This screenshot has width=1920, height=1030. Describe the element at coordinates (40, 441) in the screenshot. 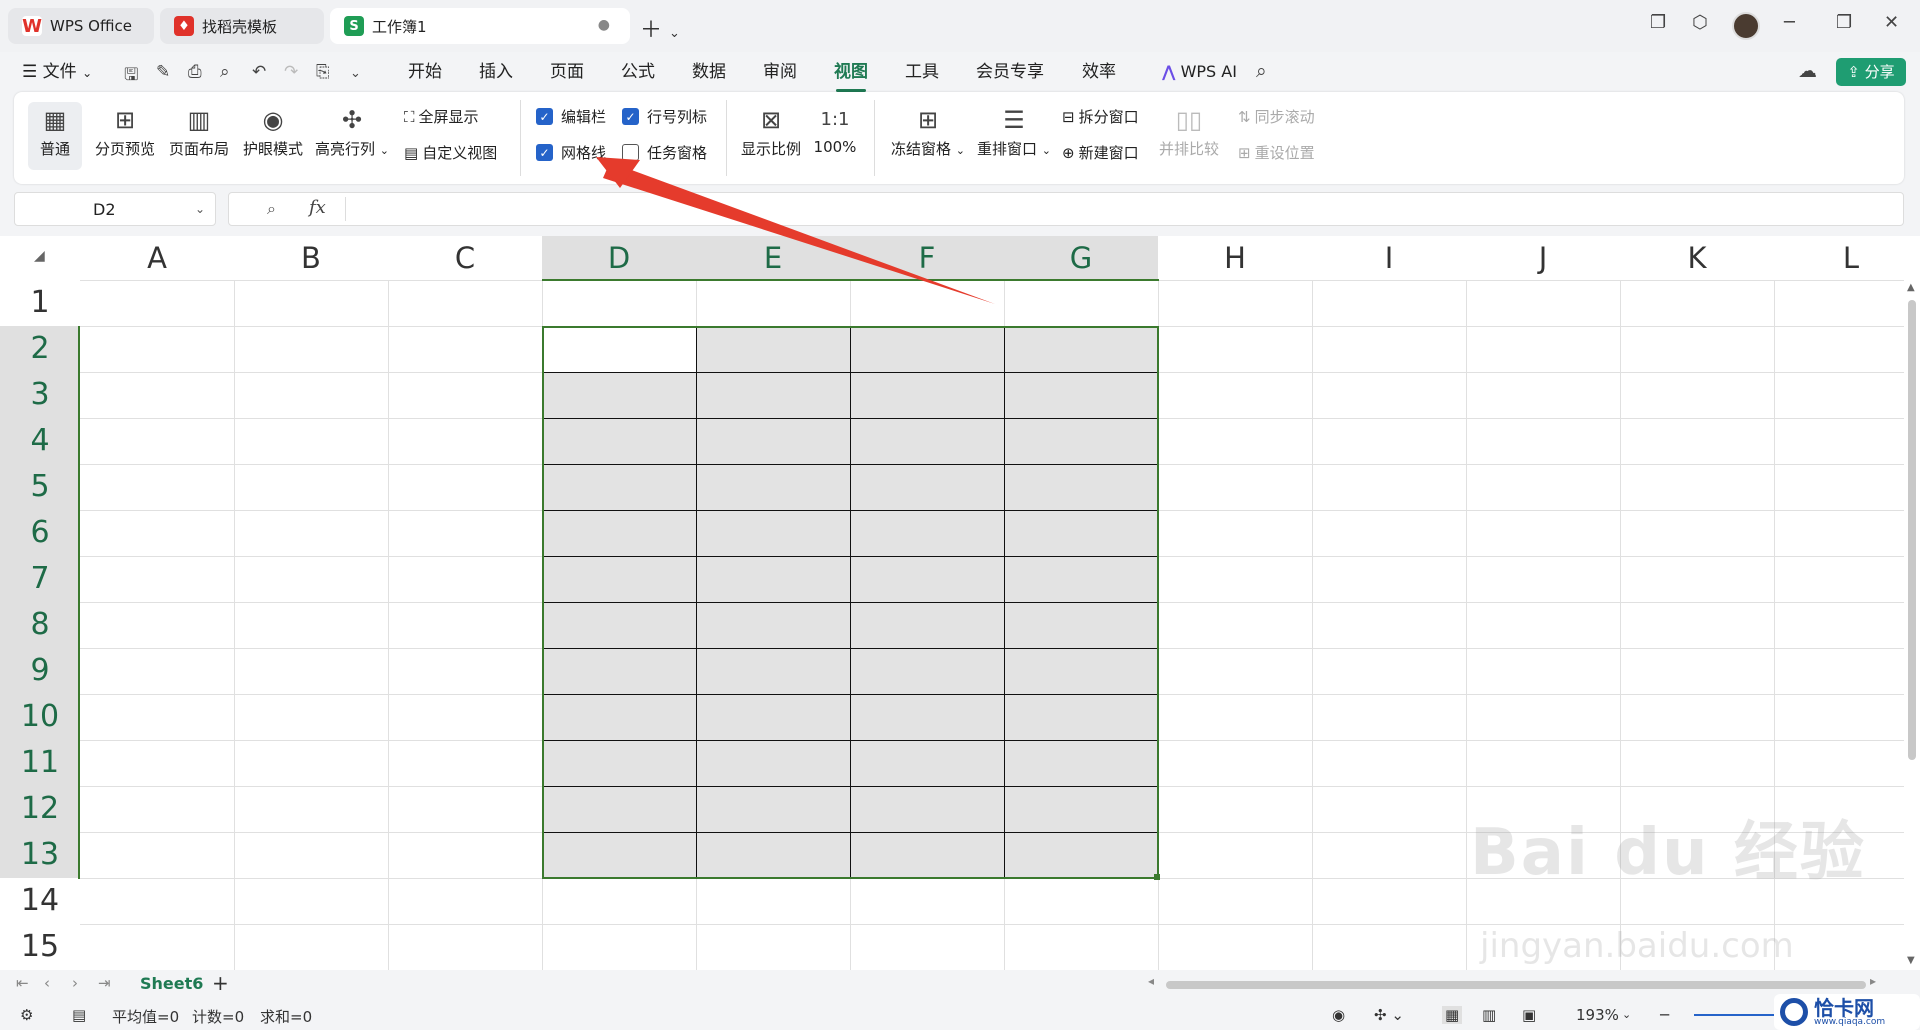

I see `row-header-4: 4` at that location.